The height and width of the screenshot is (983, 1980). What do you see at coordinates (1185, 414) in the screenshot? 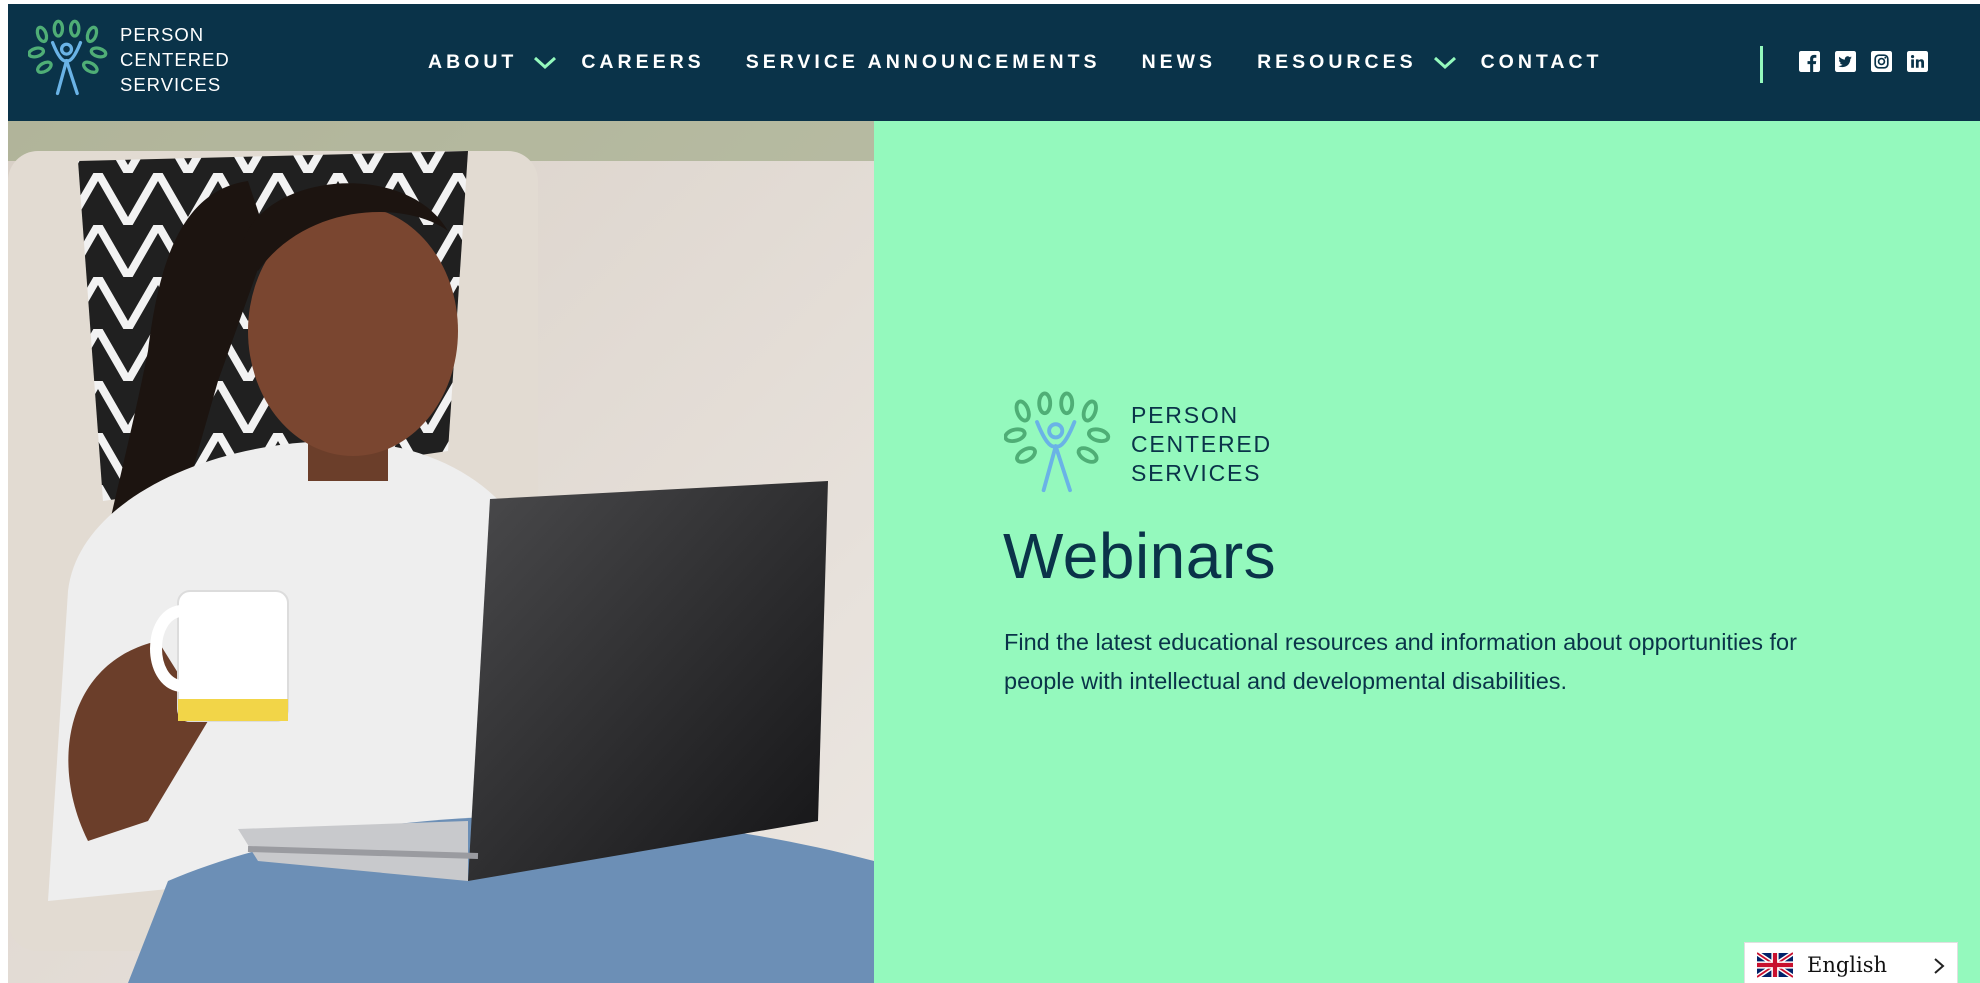
I see `hero-logo-line: PERSON` at bounding box center [1185, 414].